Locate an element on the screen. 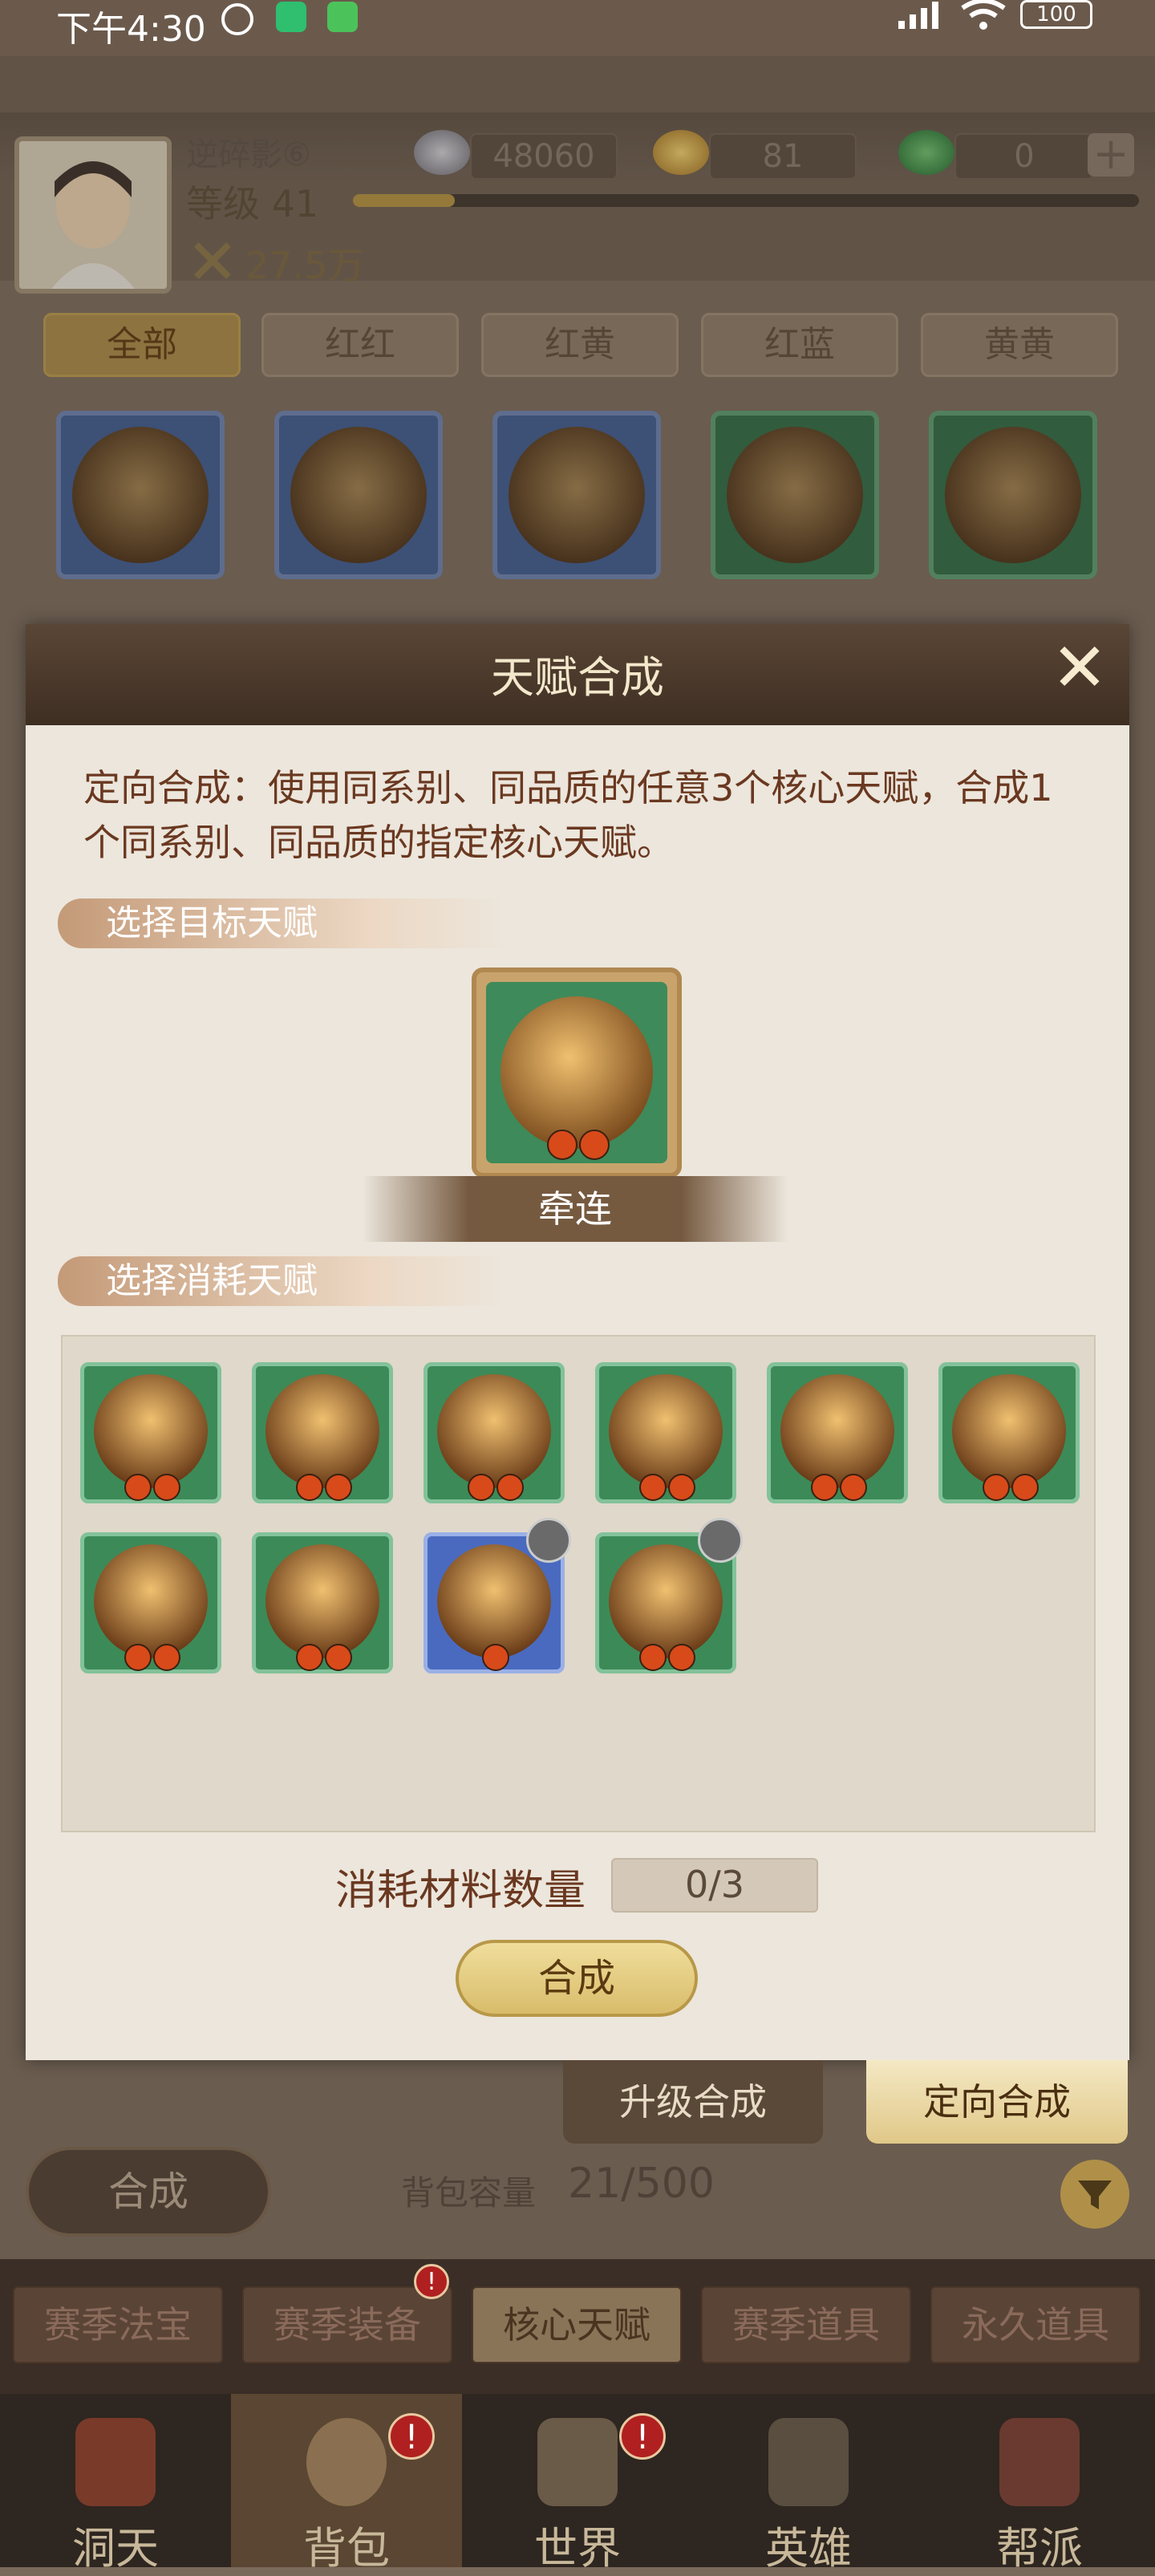  nav-item-bag: ! 背包 is located at coordinates (346, 2484).